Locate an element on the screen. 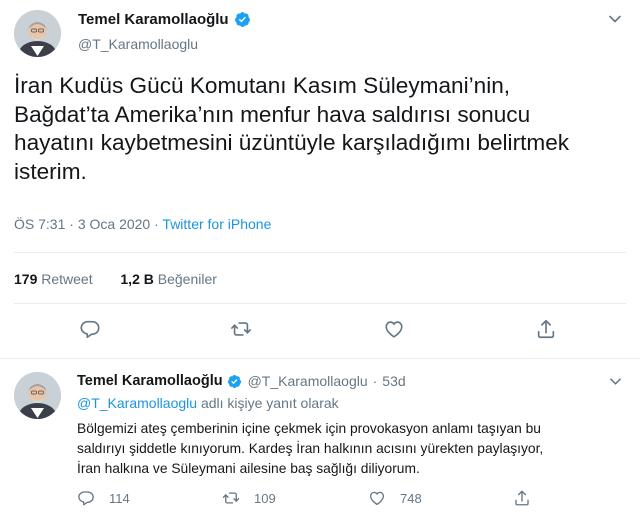 Image resolution: width=640 pixels, height=517 pixels. like-stat: 1,2 B Beğeniler is located at coordinates (168, 279).